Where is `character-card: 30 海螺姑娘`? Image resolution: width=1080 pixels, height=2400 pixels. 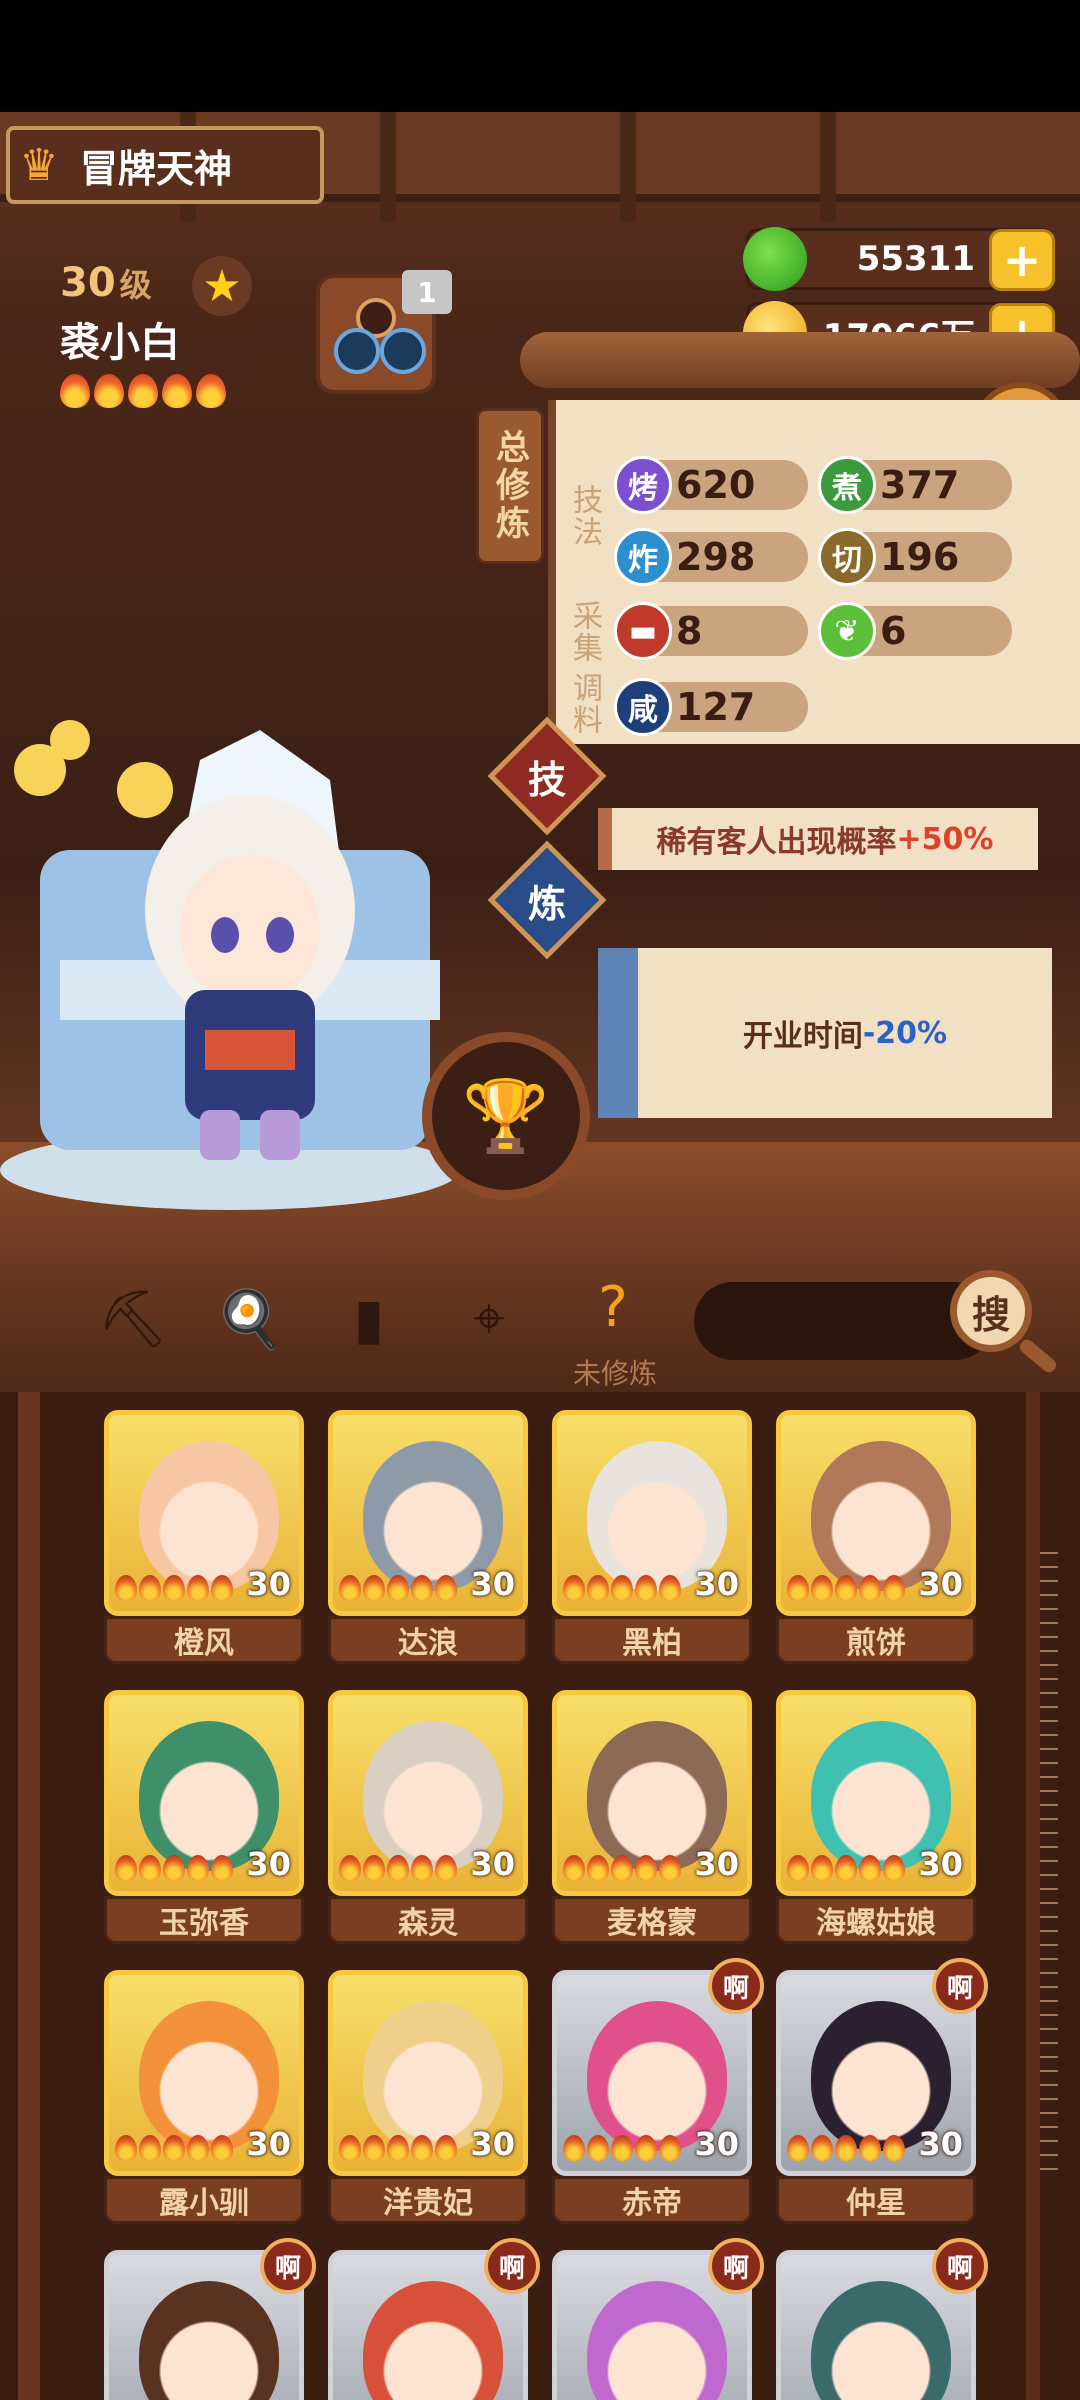 character-card: 30 海螺姑娘 is located at coordinates (876, 1817).